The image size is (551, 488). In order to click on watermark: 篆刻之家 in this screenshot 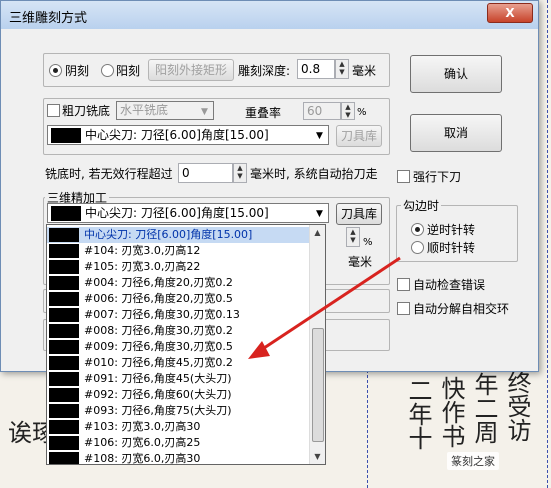, I will do `click(473, 461)`.